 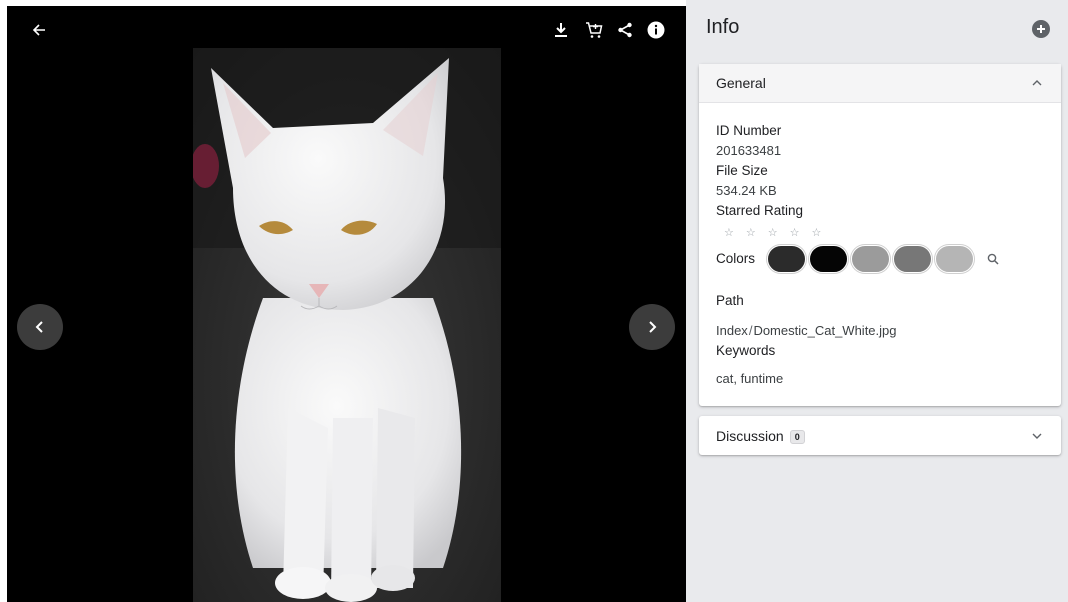 What do you see at coordinates (742, 170) in the screenshot?
I see `file-size-label: File Size` at bounding box center [742, 170].